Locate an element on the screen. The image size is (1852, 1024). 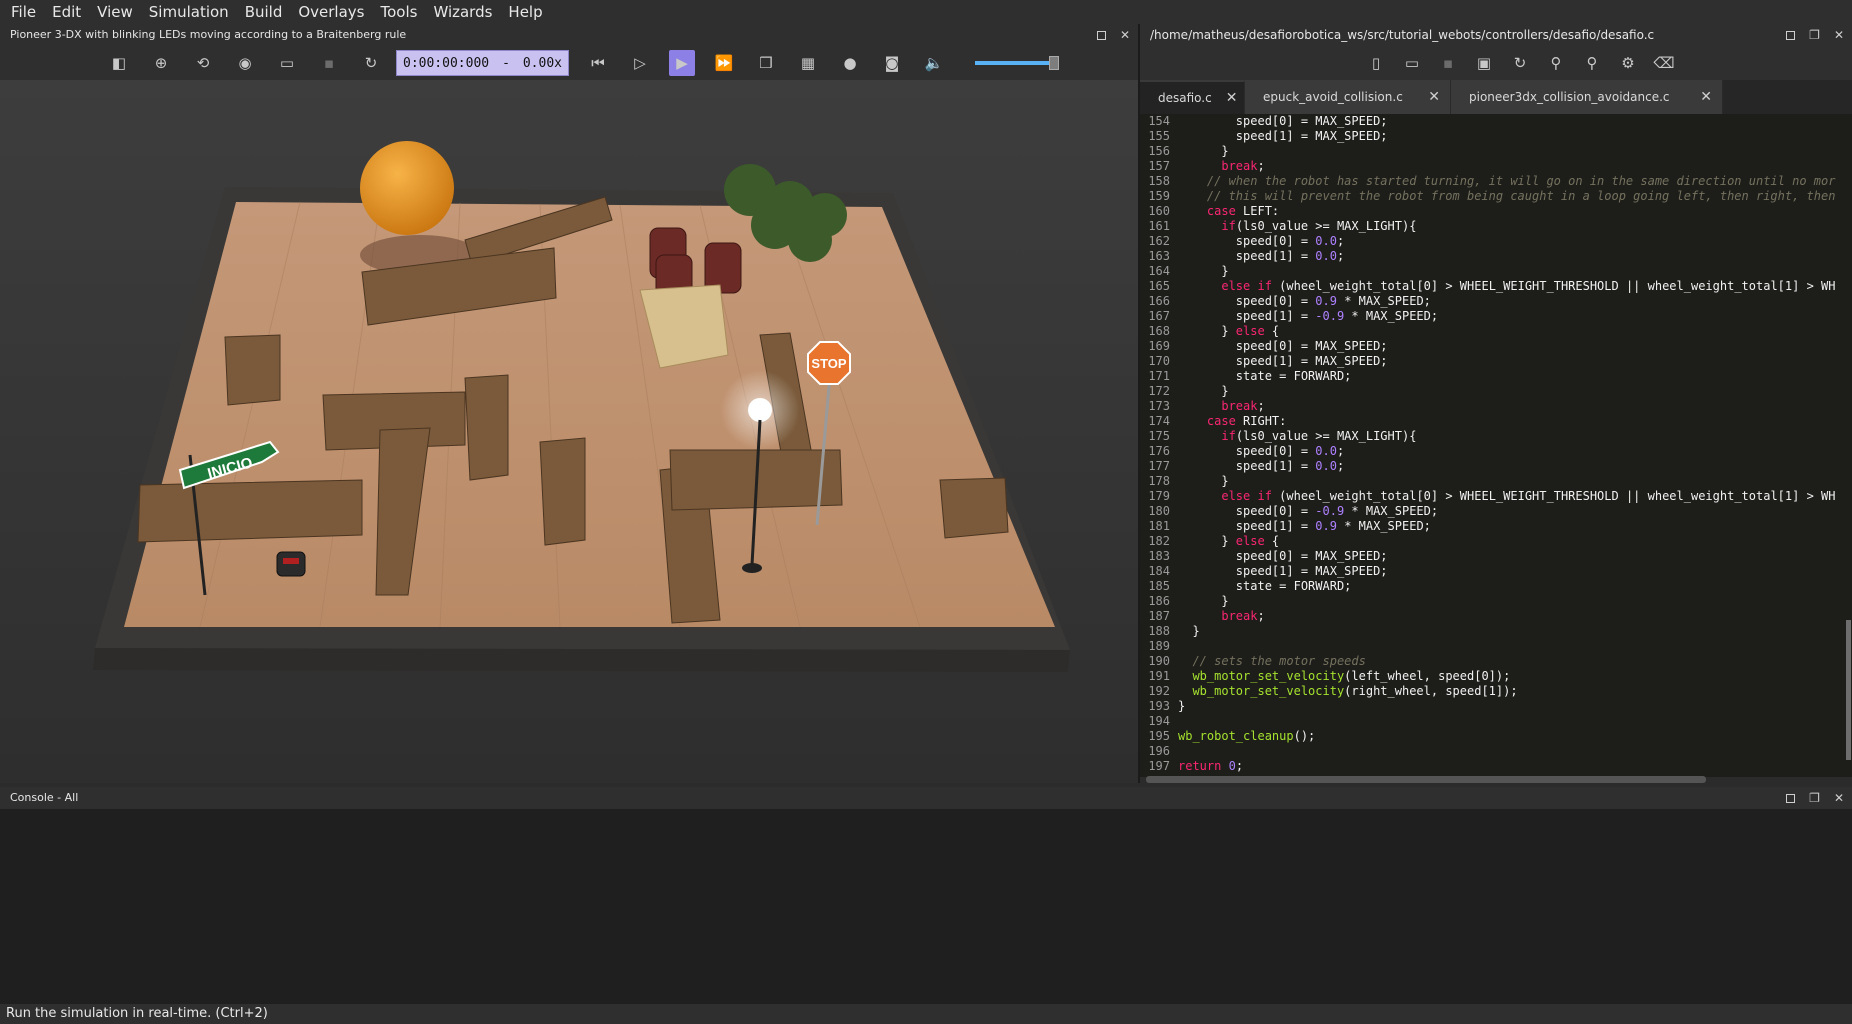
code-line: 167 speed[1] = -0.9 * MAX_SPEED; is located at coordinates (1496, 316).